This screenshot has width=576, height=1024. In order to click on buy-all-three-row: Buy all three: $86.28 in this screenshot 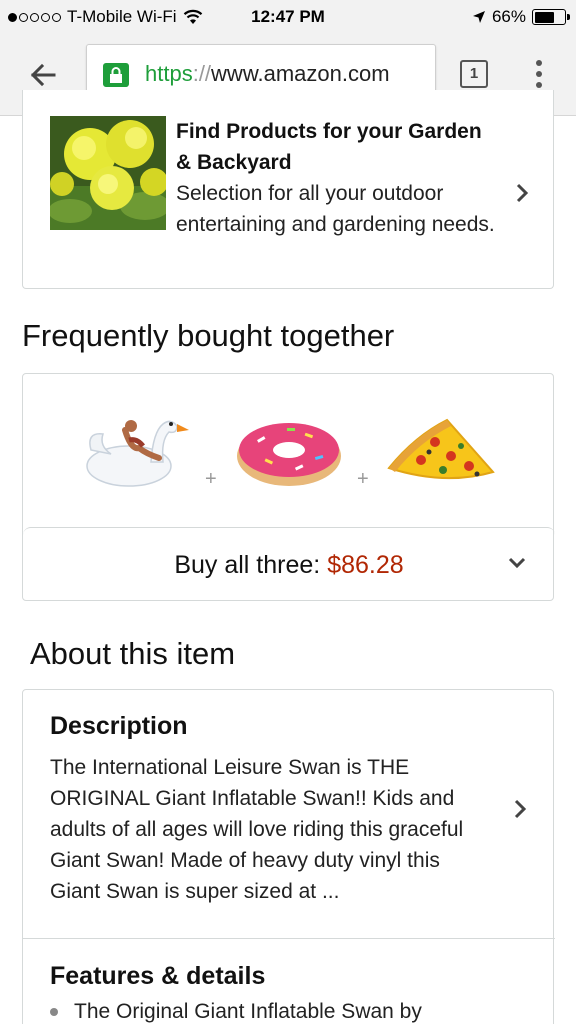, I will do `click(289, 564)`.